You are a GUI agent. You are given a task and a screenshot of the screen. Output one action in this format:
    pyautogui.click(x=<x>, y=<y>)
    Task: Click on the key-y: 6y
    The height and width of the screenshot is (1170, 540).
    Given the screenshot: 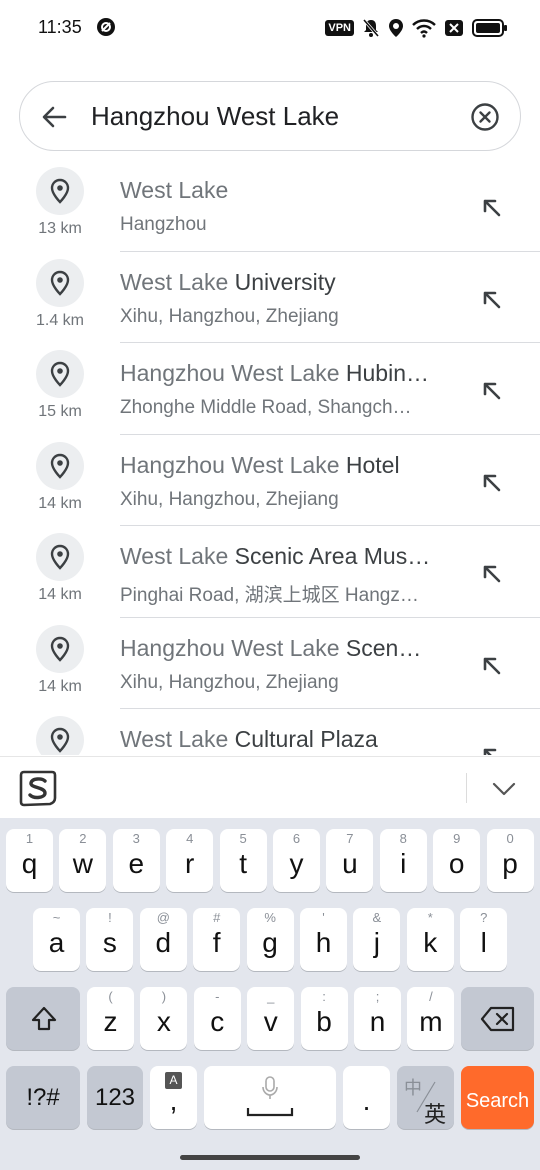 What is the action you would take?
    pyautogui.click(x=296, y=860)
    